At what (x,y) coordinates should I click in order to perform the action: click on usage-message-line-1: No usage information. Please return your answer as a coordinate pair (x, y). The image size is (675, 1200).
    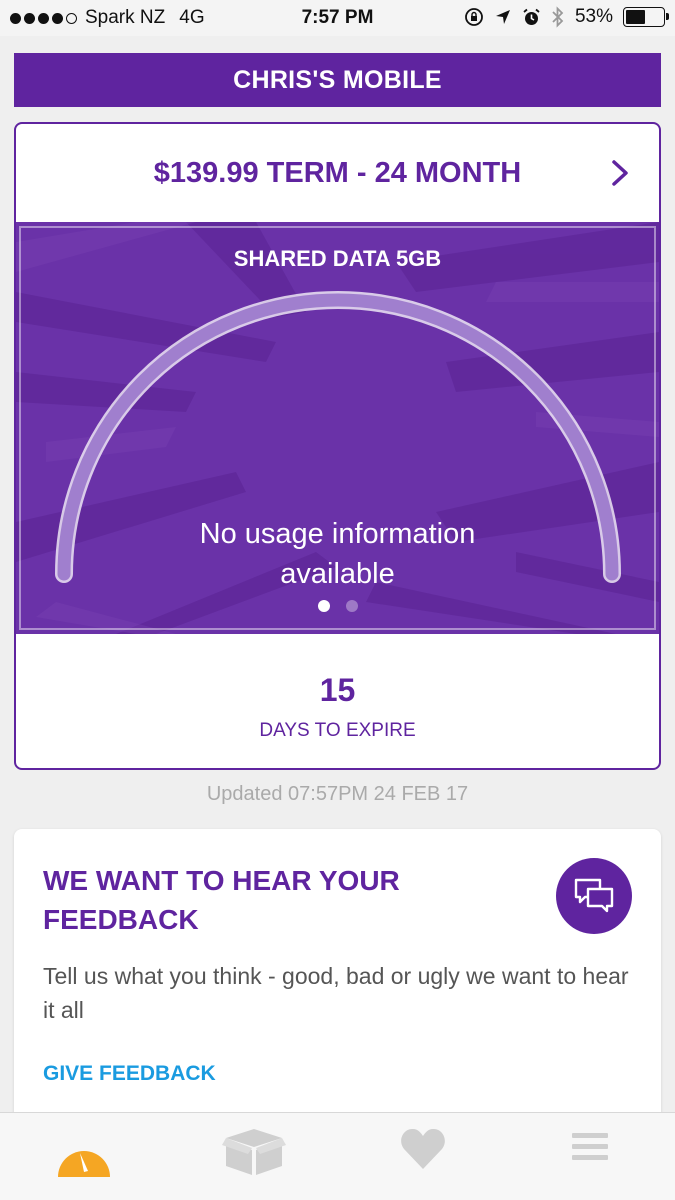
    Looking at the image, I should click on (337, 534).